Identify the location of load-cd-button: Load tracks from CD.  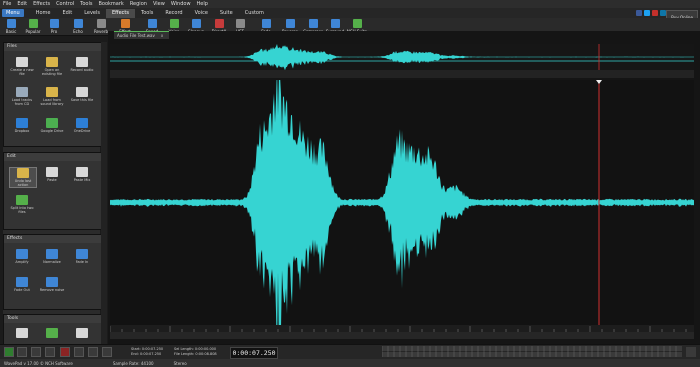
(22, 96).